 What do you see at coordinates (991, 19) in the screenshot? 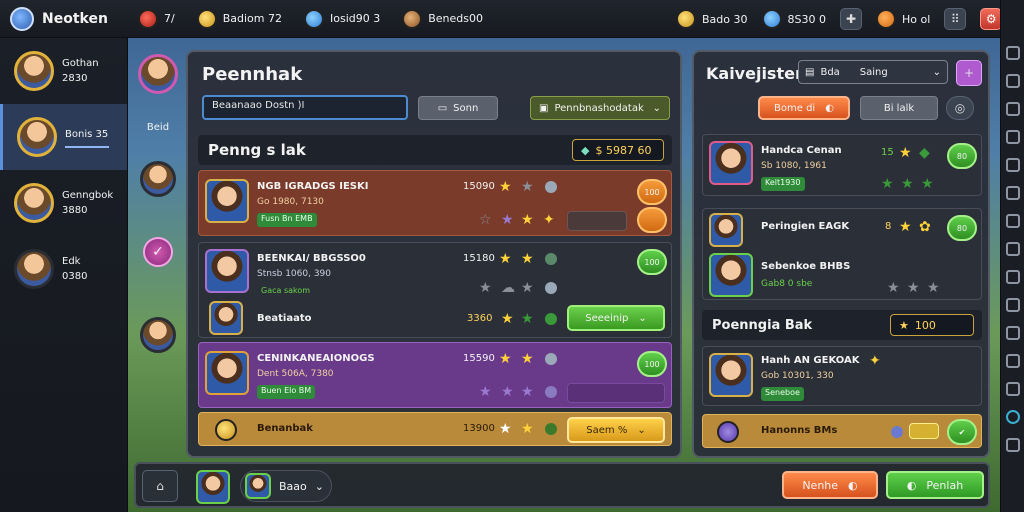
I see `settings-gear-icon: ⚙` at bounding box center [991, 19].